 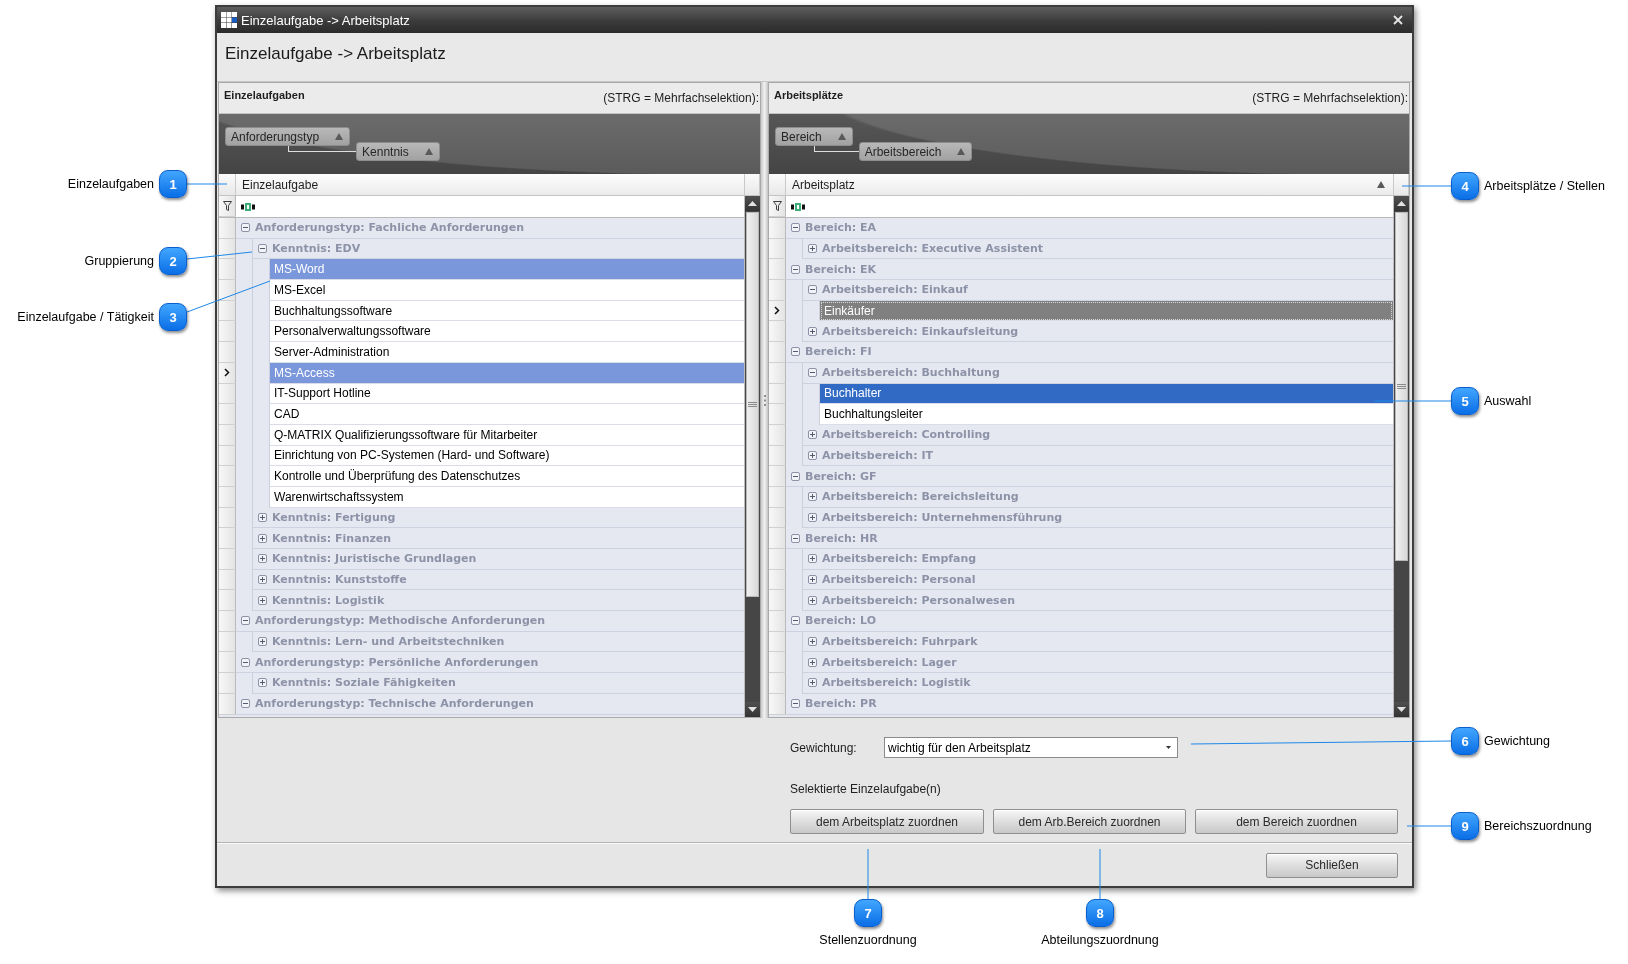 I want to click on grid-row: Personalverwaltungssoftware, so click(x=507, y=332).